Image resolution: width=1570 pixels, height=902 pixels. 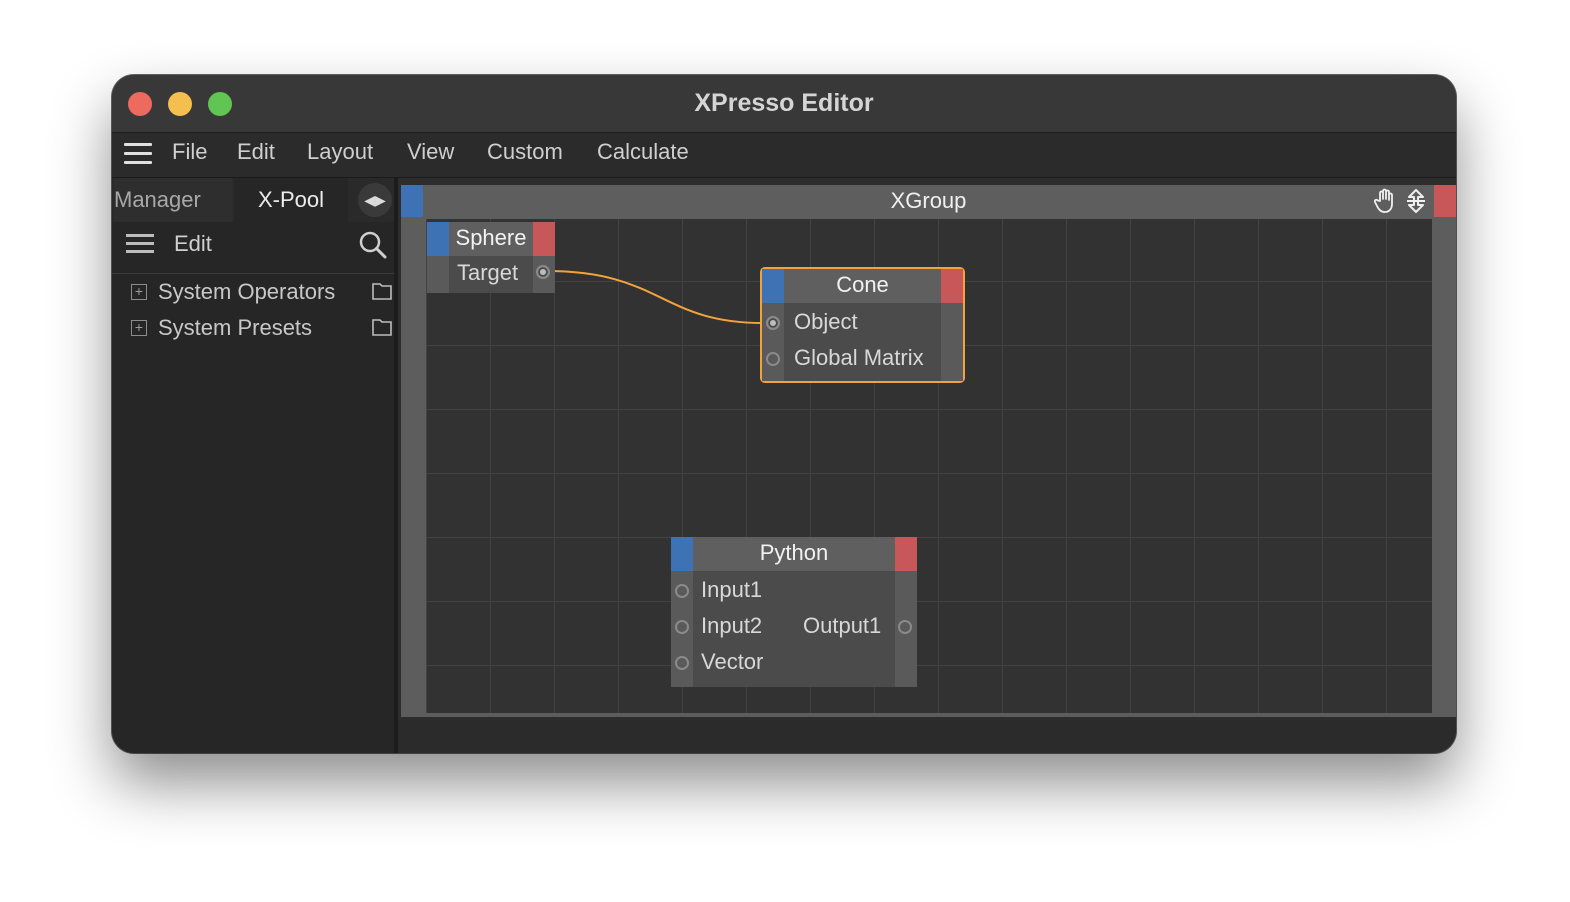 What do you see at coordinates (375, 200) in the screenshot?
I see `tab-scroll-arrows-icon: ◀▶` at bounding box center [375, 200].